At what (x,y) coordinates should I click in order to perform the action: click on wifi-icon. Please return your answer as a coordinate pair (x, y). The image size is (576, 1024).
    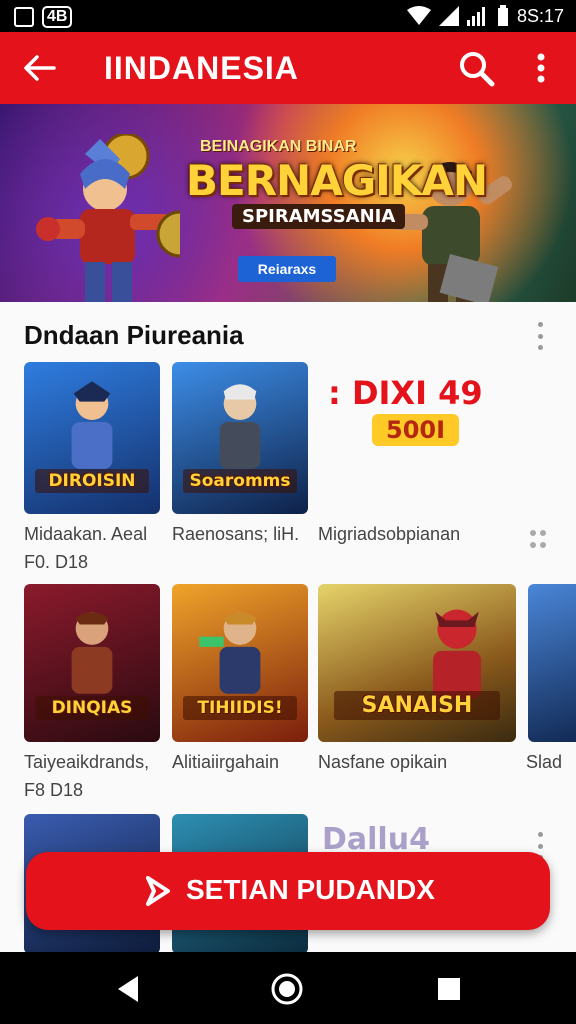
    Looking at the image, I should click on (418, 15).